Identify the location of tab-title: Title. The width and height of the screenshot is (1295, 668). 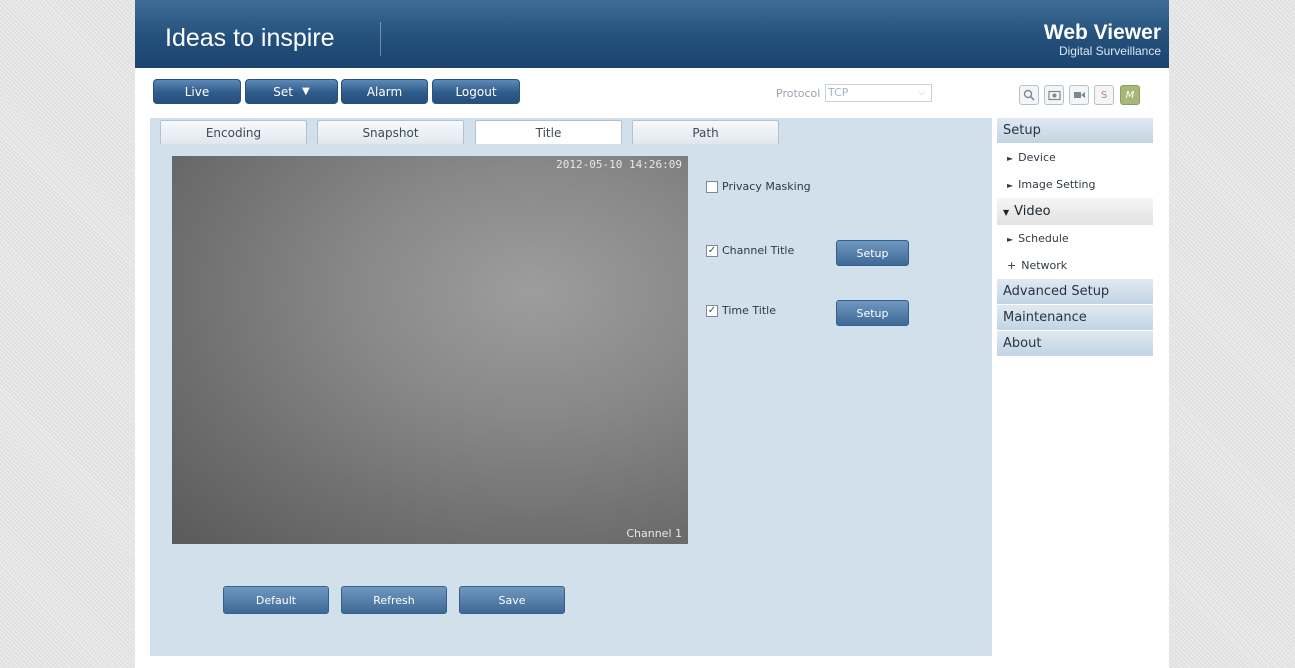
(548, 132).